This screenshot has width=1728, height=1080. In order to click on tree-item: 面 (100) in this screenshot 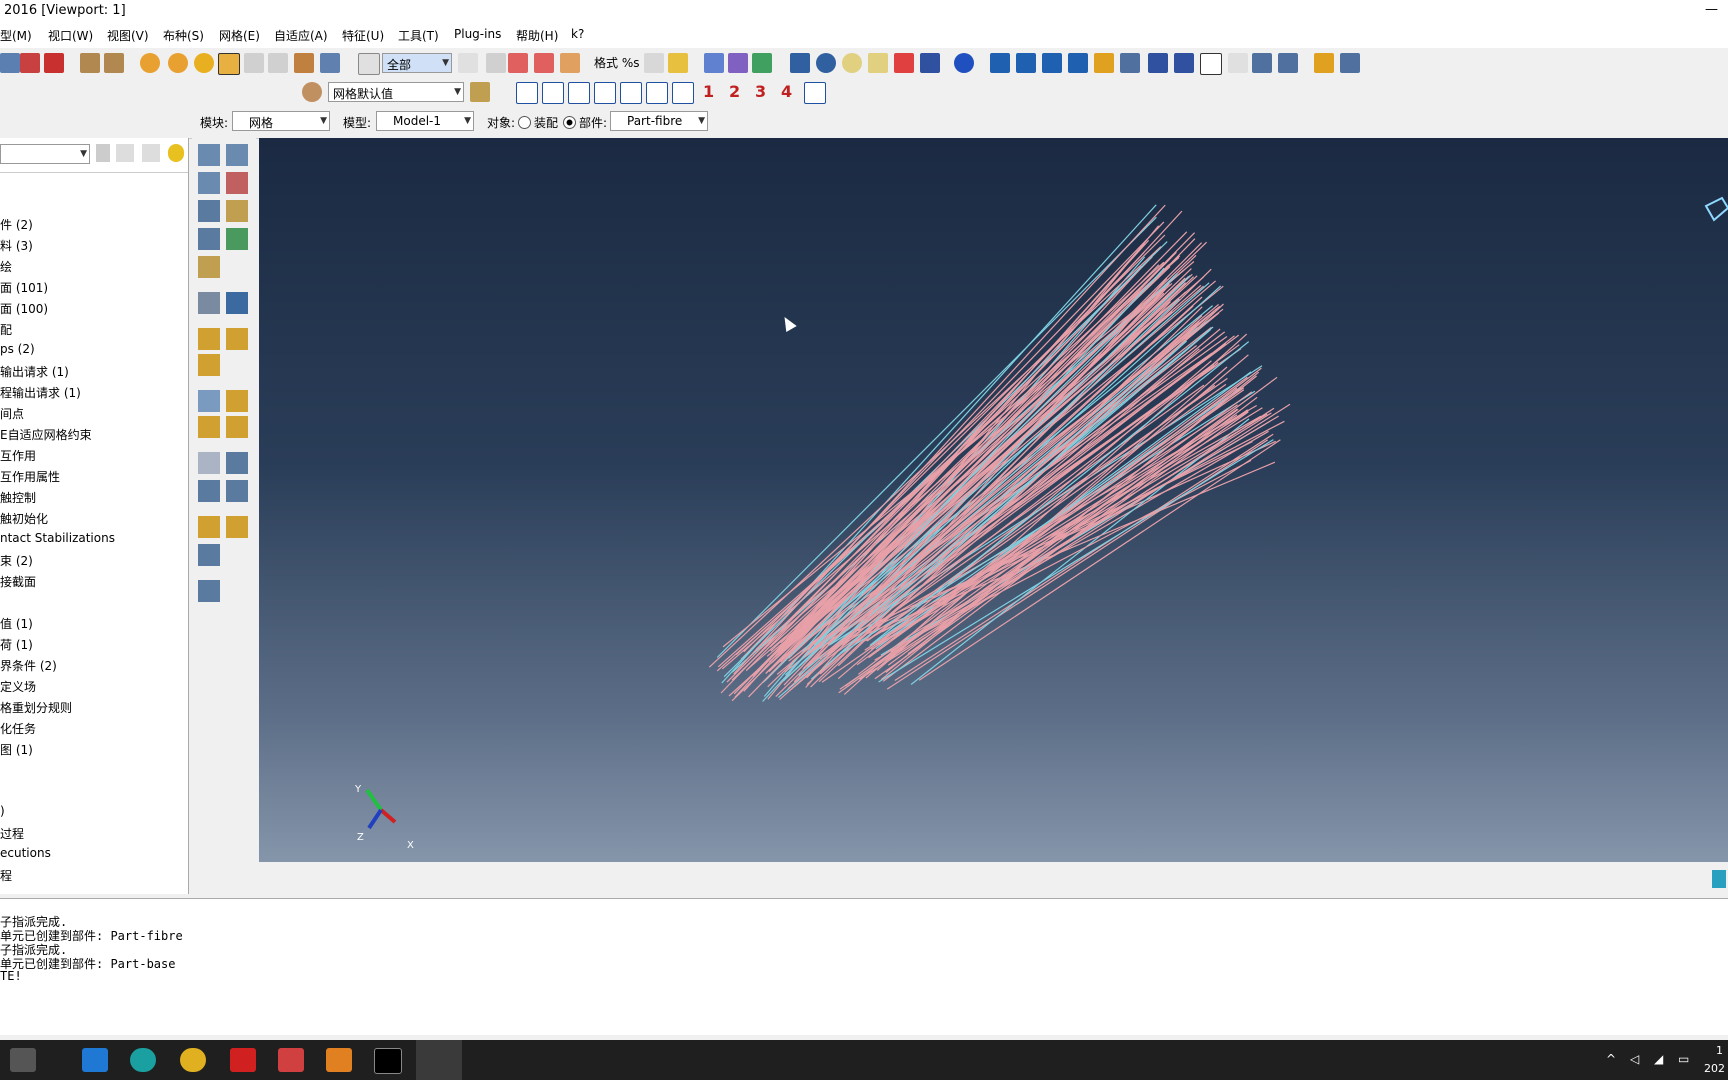, I will do `click(24, 308)`.